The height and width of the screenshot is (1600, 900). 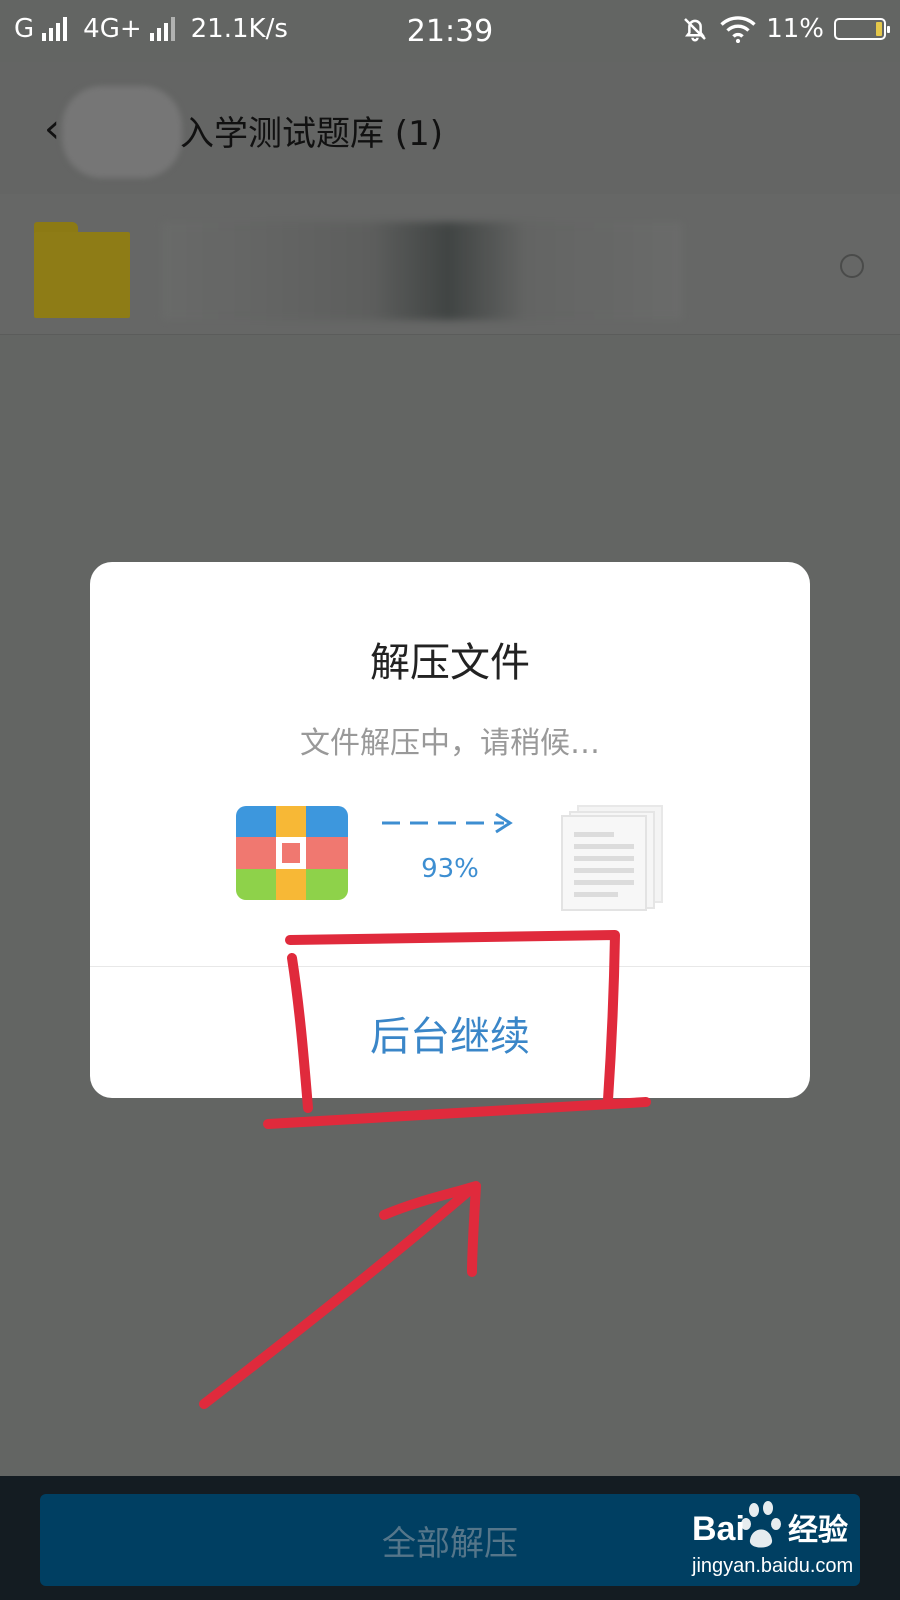 I want to click on baidu-jingyan-watermark: Bai 经验 jingyan.baidu.com, so click(x=772, y=1539).